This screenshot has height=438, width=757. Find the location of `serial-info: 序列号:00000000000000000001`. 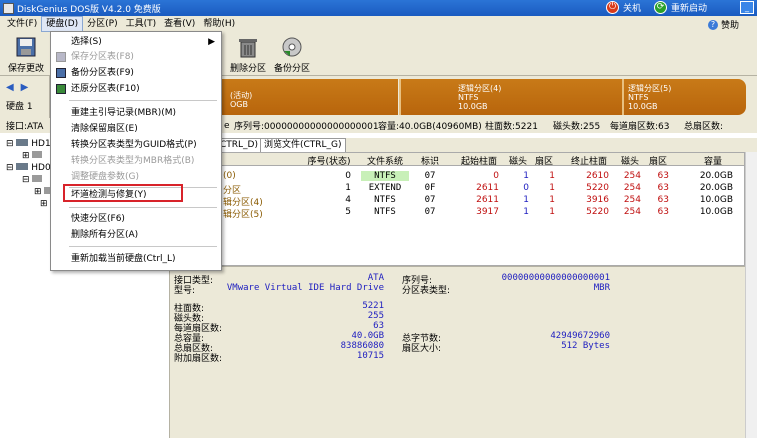

serial-info: 序列号:00000000000000000001 is located at coordinates (306, 127).